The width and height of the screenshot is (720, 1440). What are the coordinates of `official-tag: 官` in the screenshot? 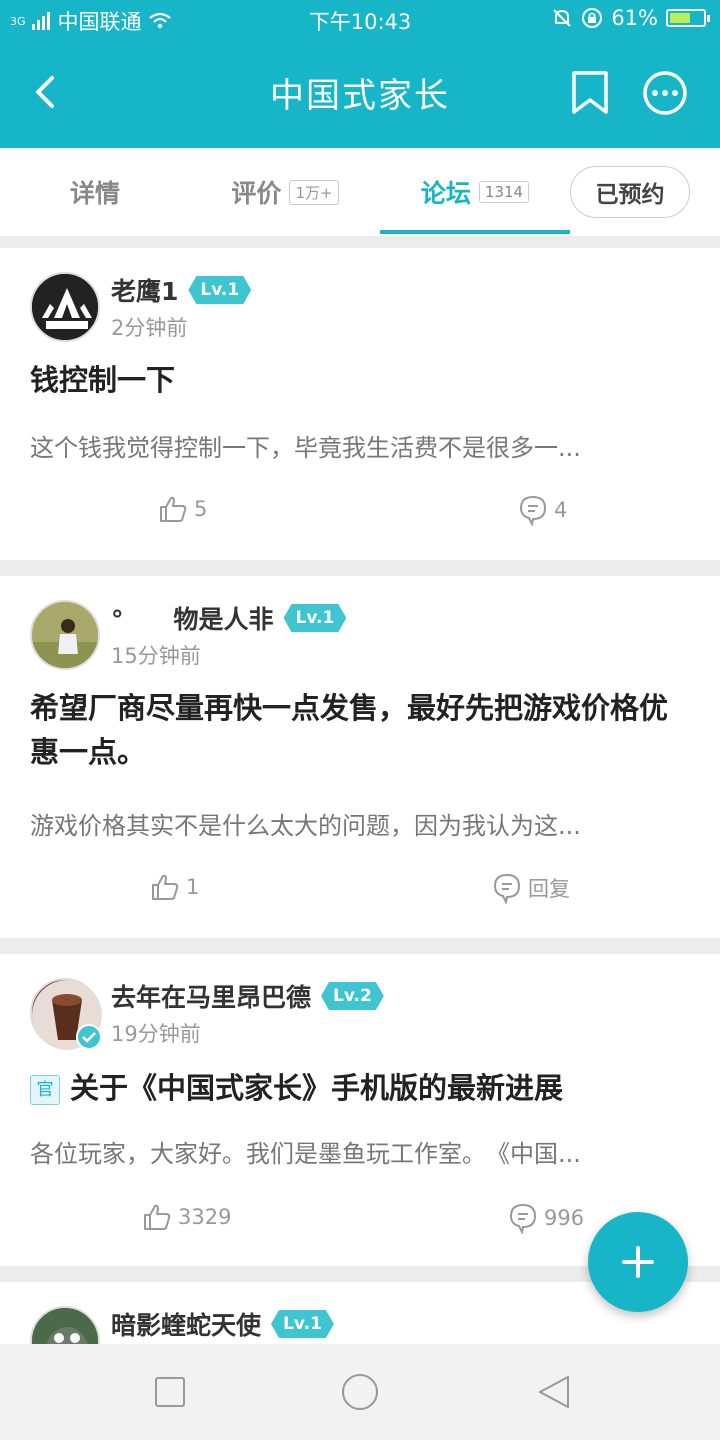 It's located at (45, 1090).